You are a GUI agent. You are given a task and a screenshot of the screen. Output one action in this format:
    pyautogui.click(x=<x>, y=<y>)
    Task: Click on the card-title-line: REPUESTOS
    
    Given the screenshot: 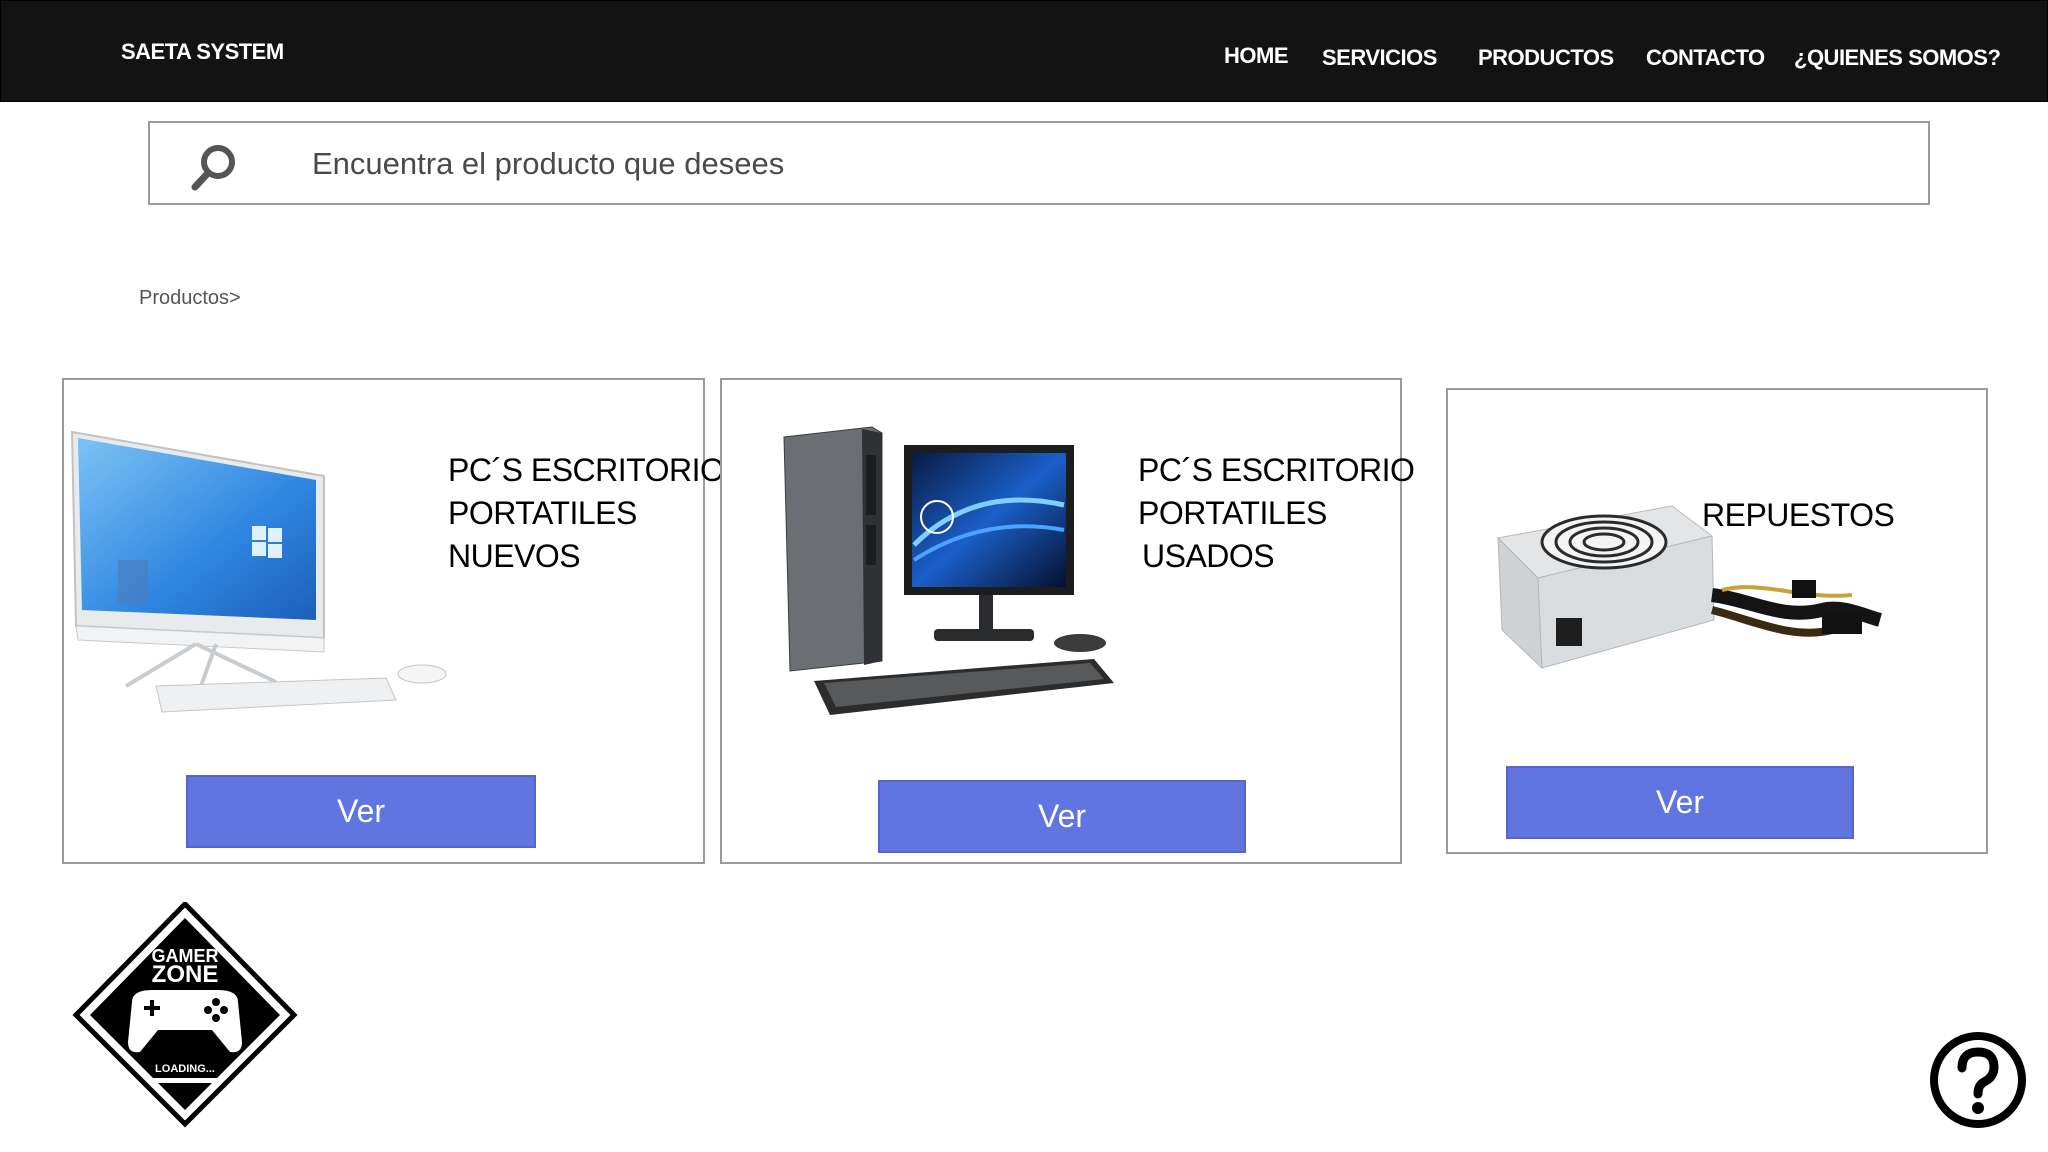 What is the action you would take?
    pyautogui.click(x=1798, y=515)
    